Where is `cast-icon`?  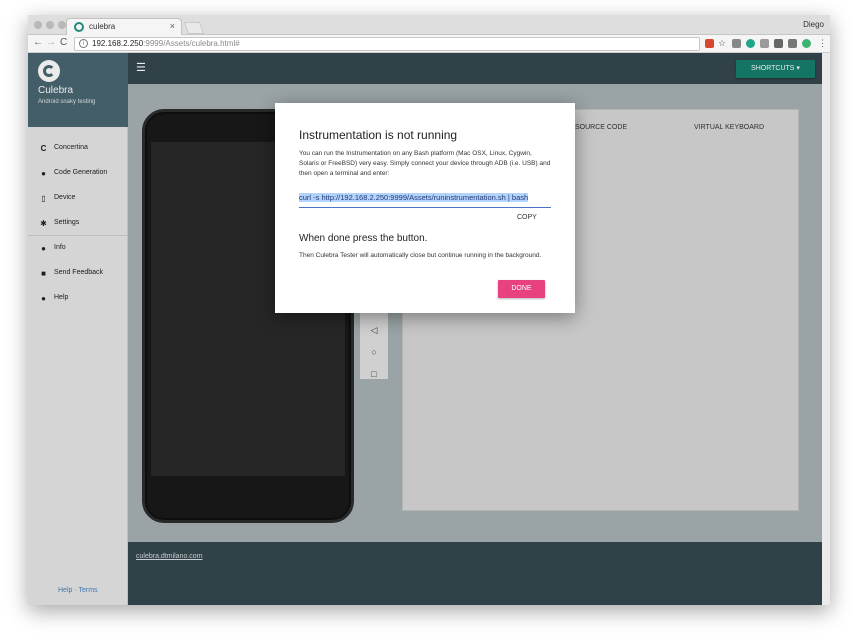
cast-icon is located at coordinates (792, 43).